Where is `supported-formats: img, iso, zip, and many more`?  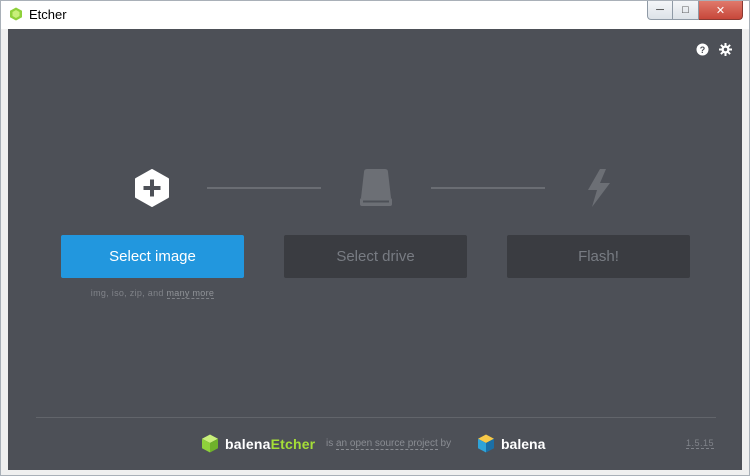
supported-formats: img, iso, zip, and many more is located at coordinates (152, 293).